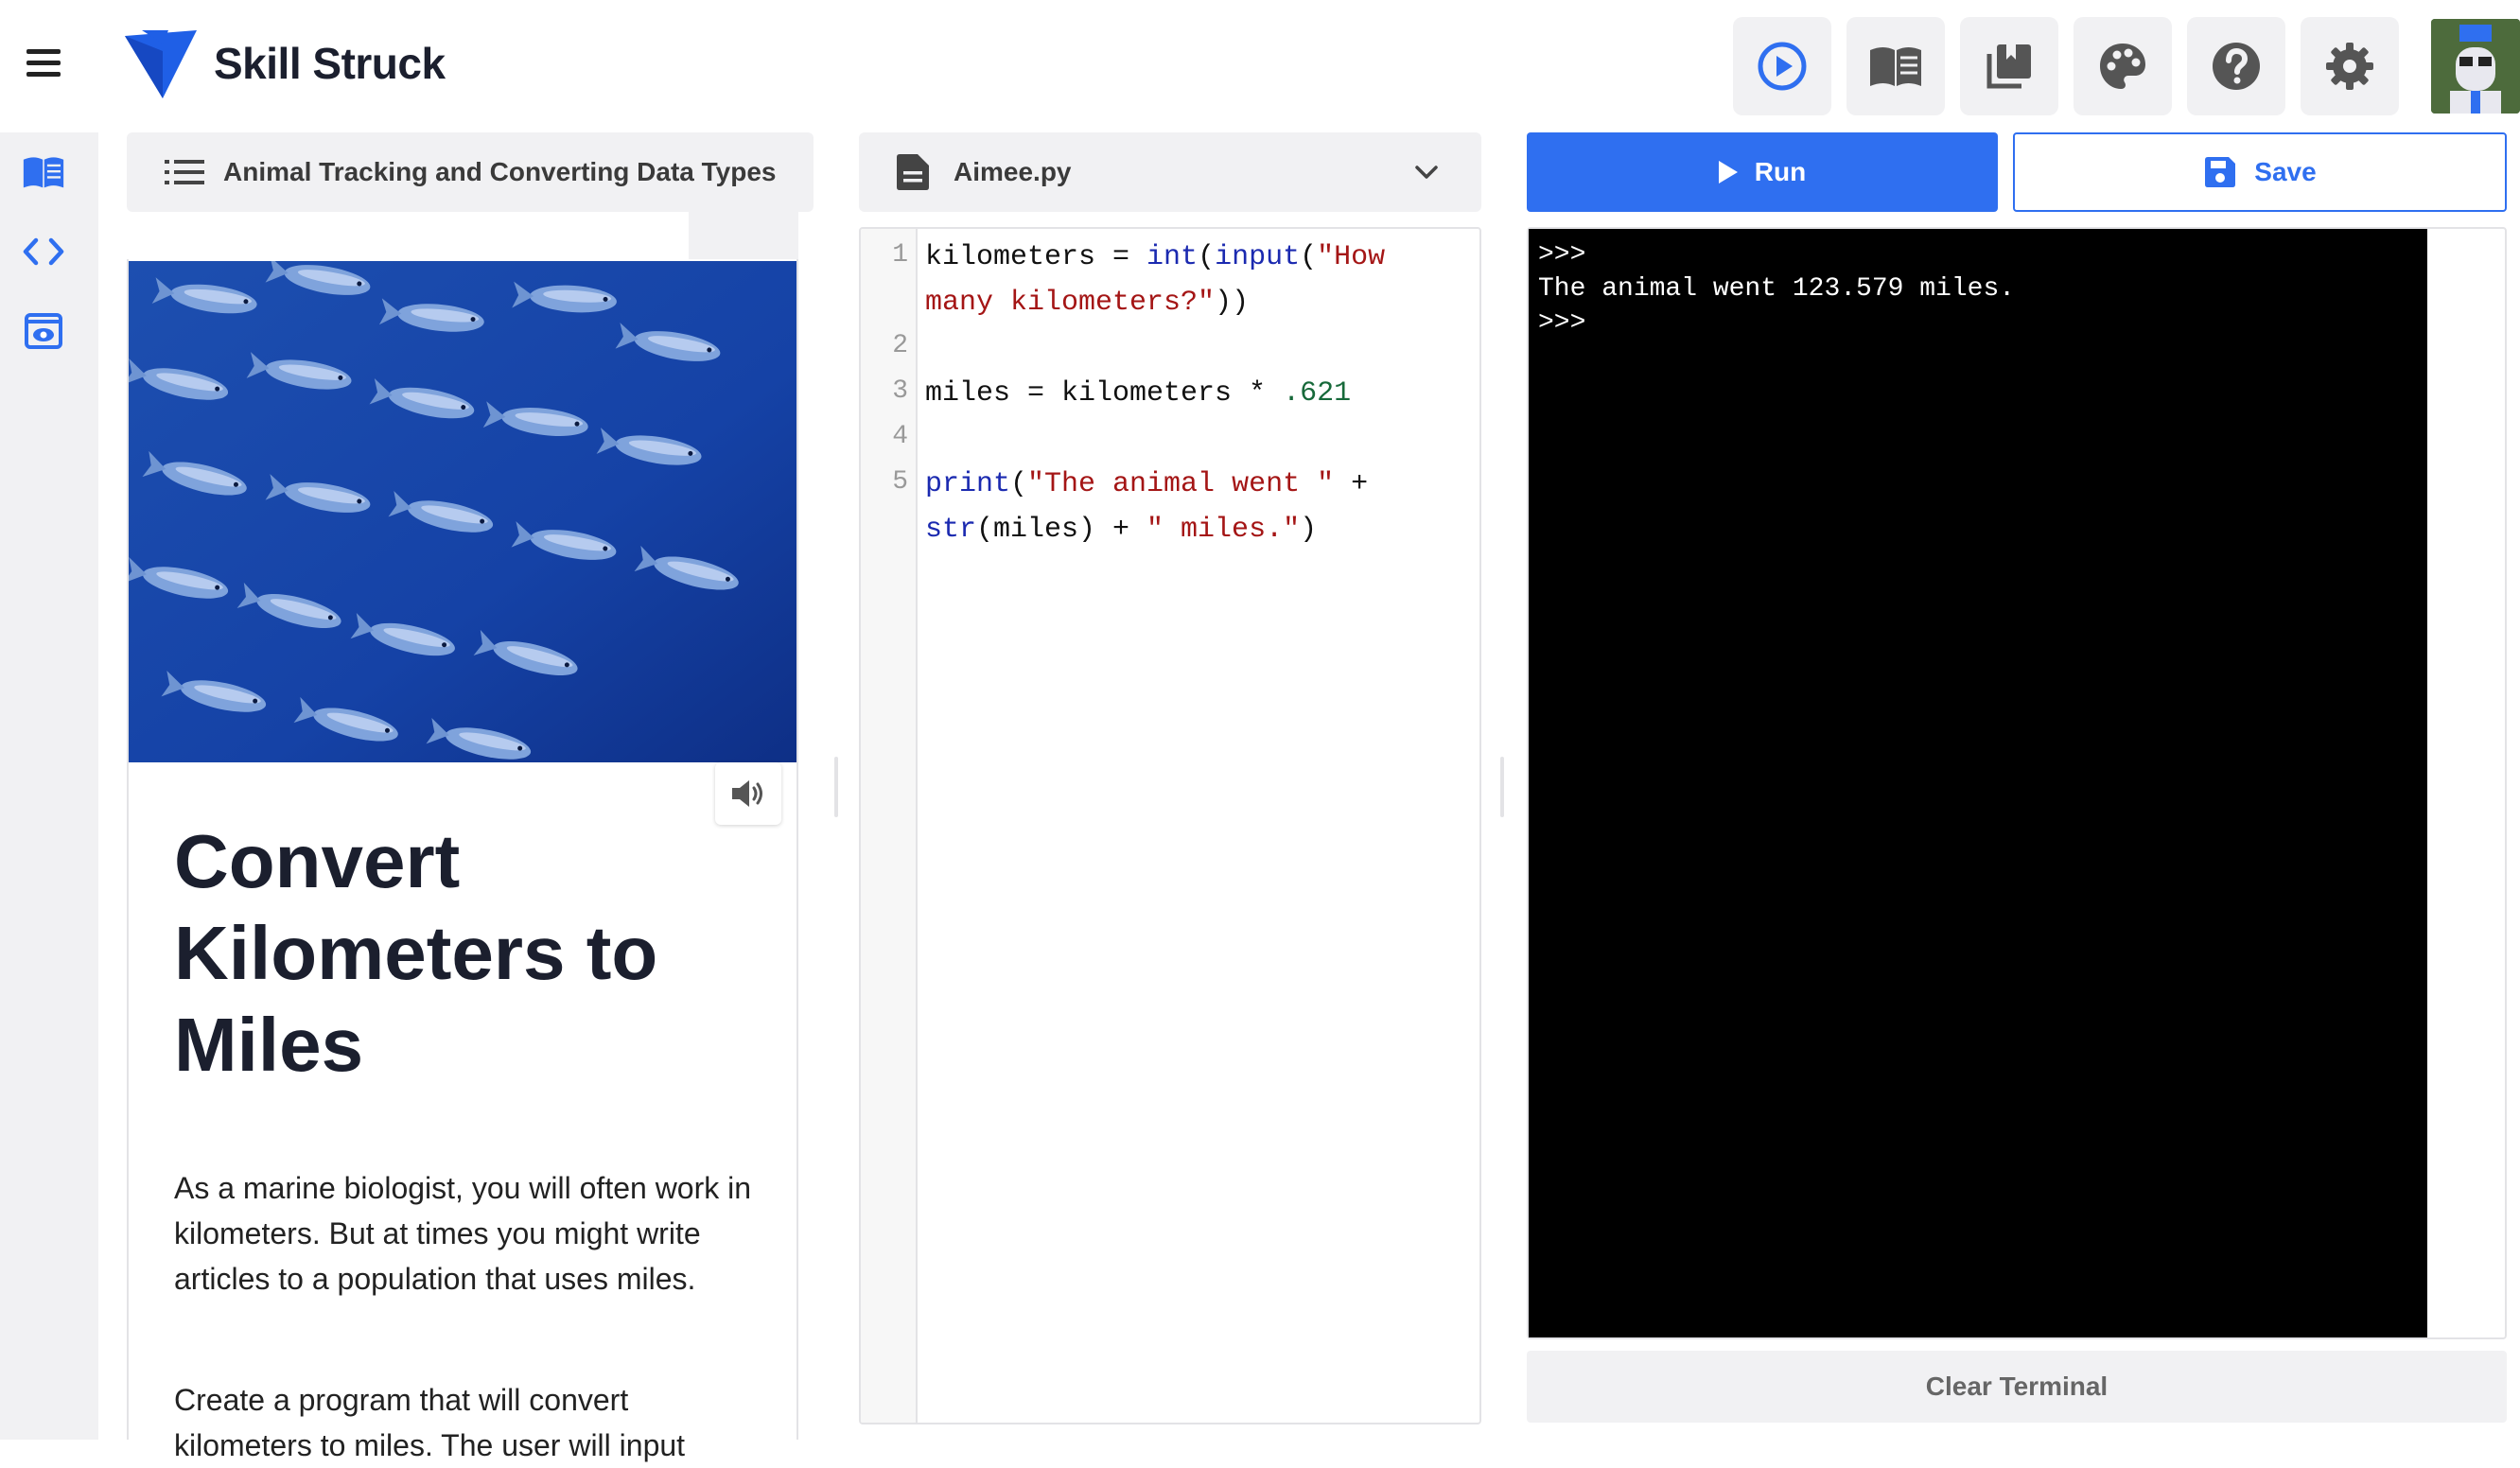  I want to click on play-circle-icon, so click(1782, 67).